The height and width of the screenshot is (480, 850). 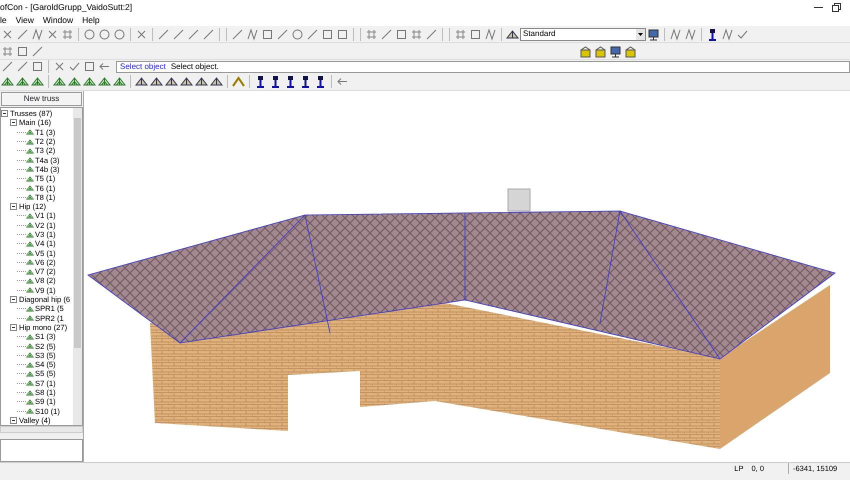 What do you see at coordinates (41, 99) in the screenshot?
I see `new-truss-button: New truss` at bounding box center [41, 99].